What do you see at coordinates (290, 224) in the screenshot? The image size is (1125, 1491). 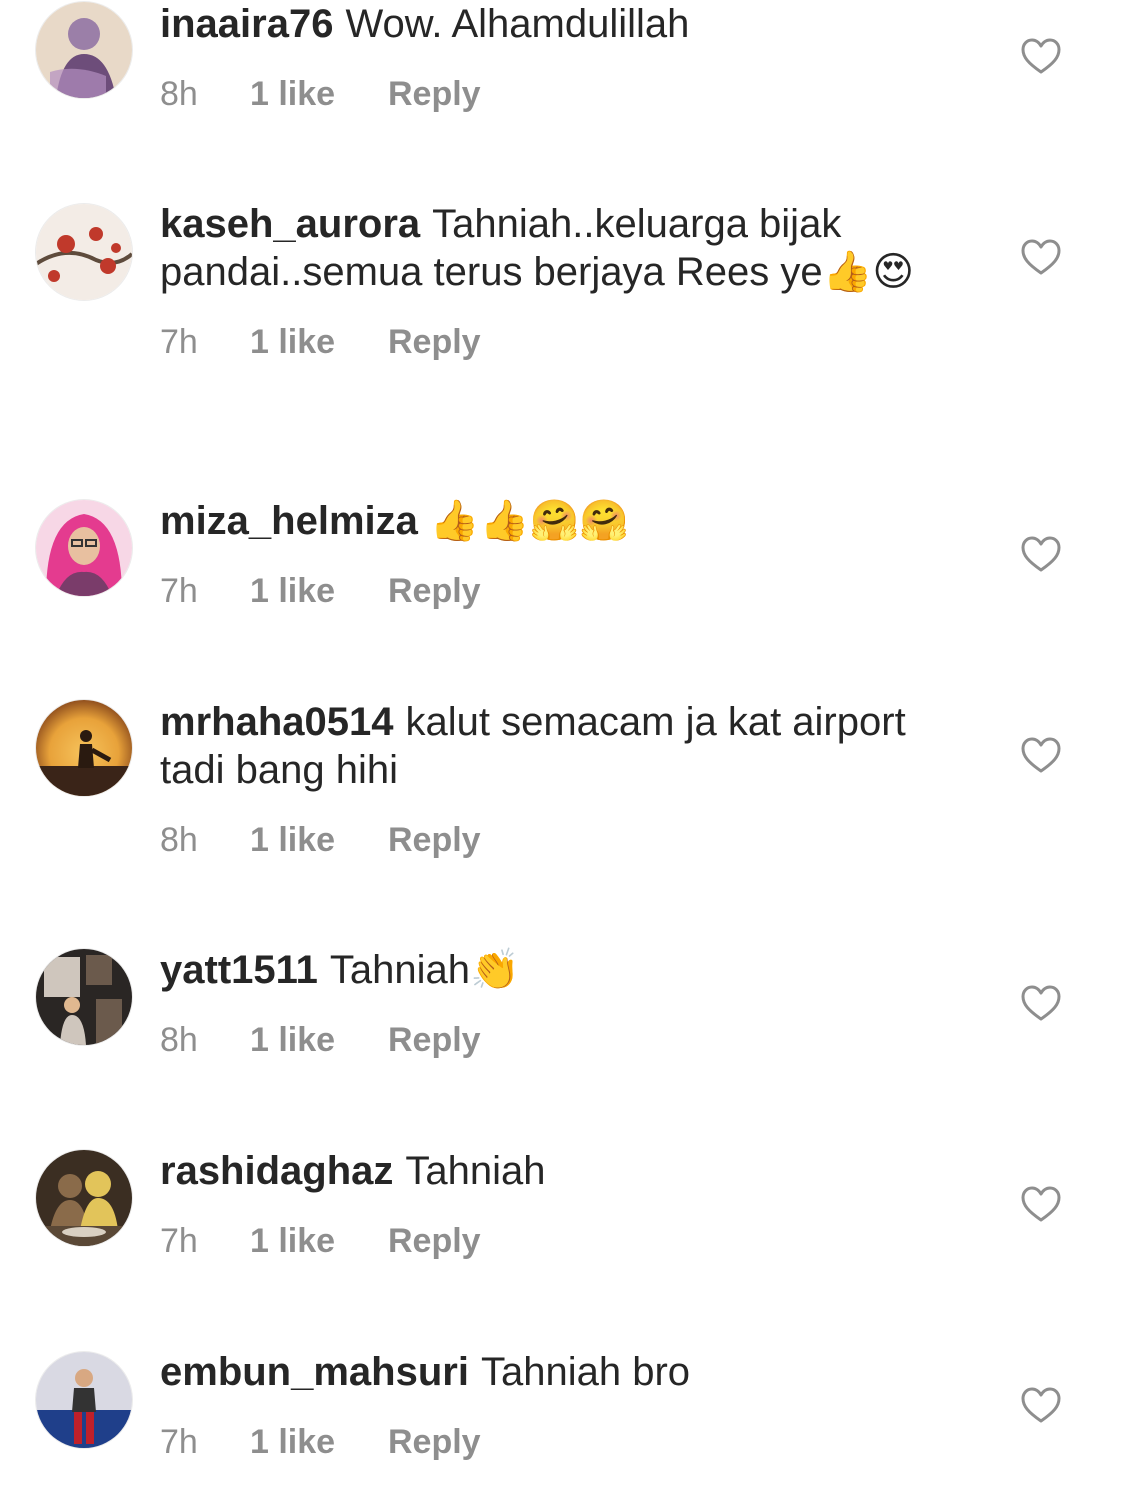 I see `comment-username: kaseh_aurora` at bounding box center [290, 224].